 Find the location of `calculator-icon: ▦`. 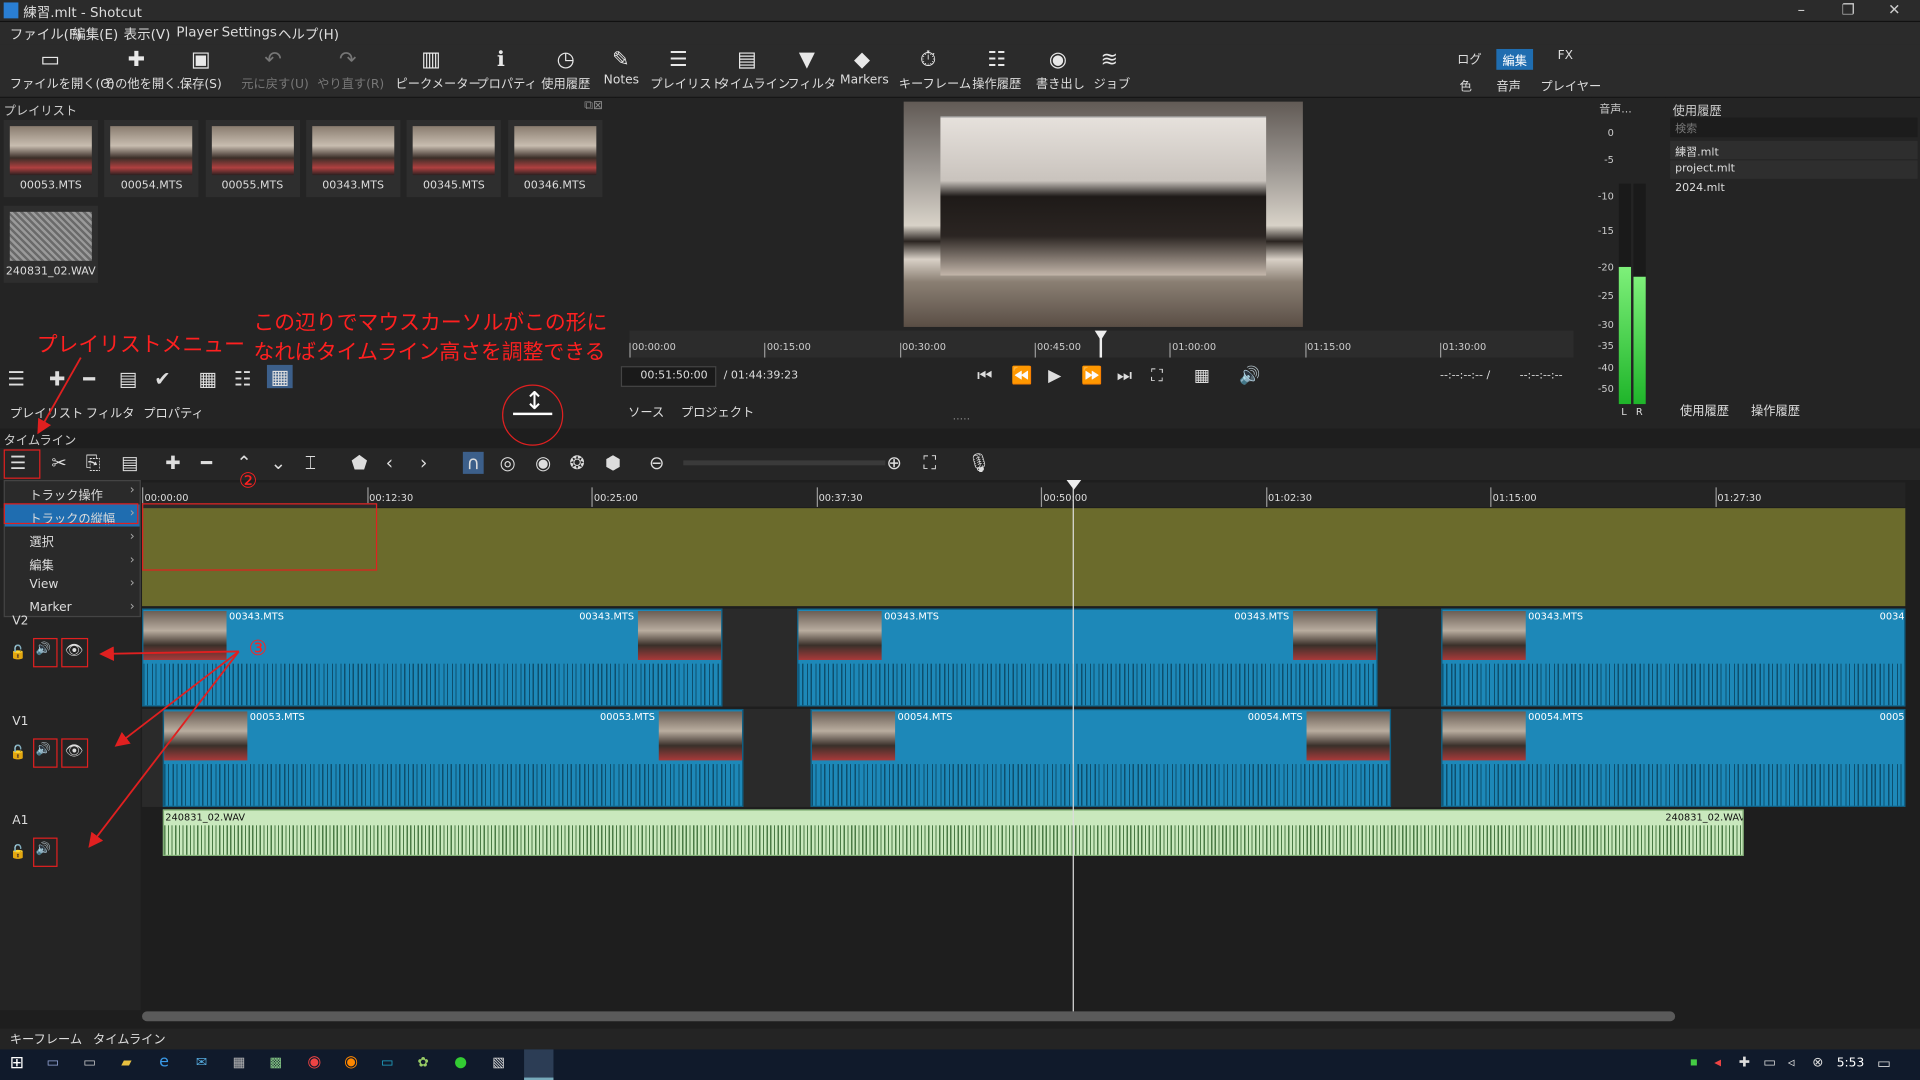

calculator-icon: ▦ is located at coordinates (239, 1062).